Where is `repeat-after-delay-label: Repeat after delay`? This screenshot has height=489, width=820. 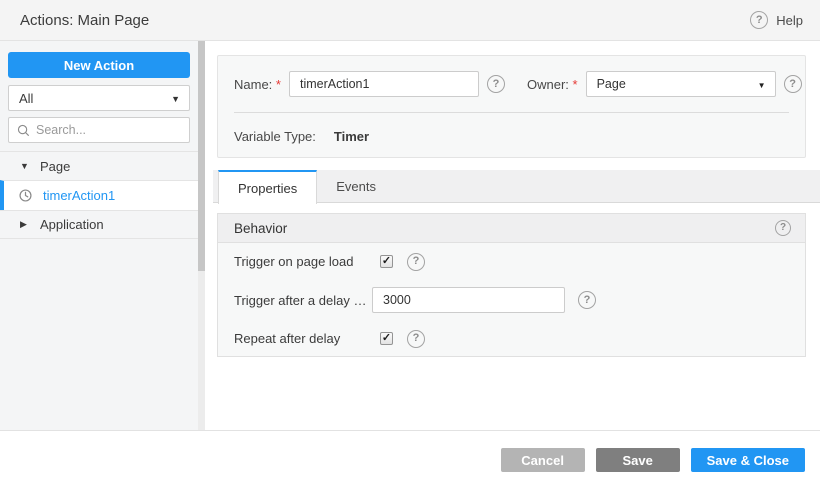 repeat-after-delay-label: Repeat after delay is located at coordinates (287, 338).